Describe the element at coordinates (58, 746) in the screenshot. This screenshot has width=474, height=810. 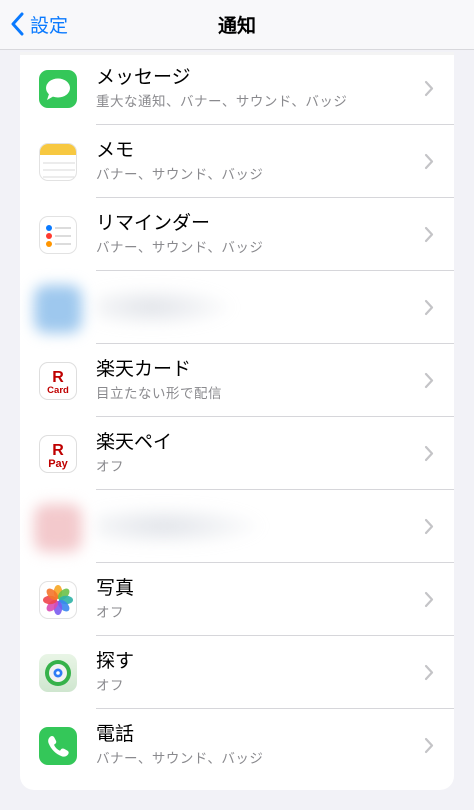
I see `phone-icon` at that location.